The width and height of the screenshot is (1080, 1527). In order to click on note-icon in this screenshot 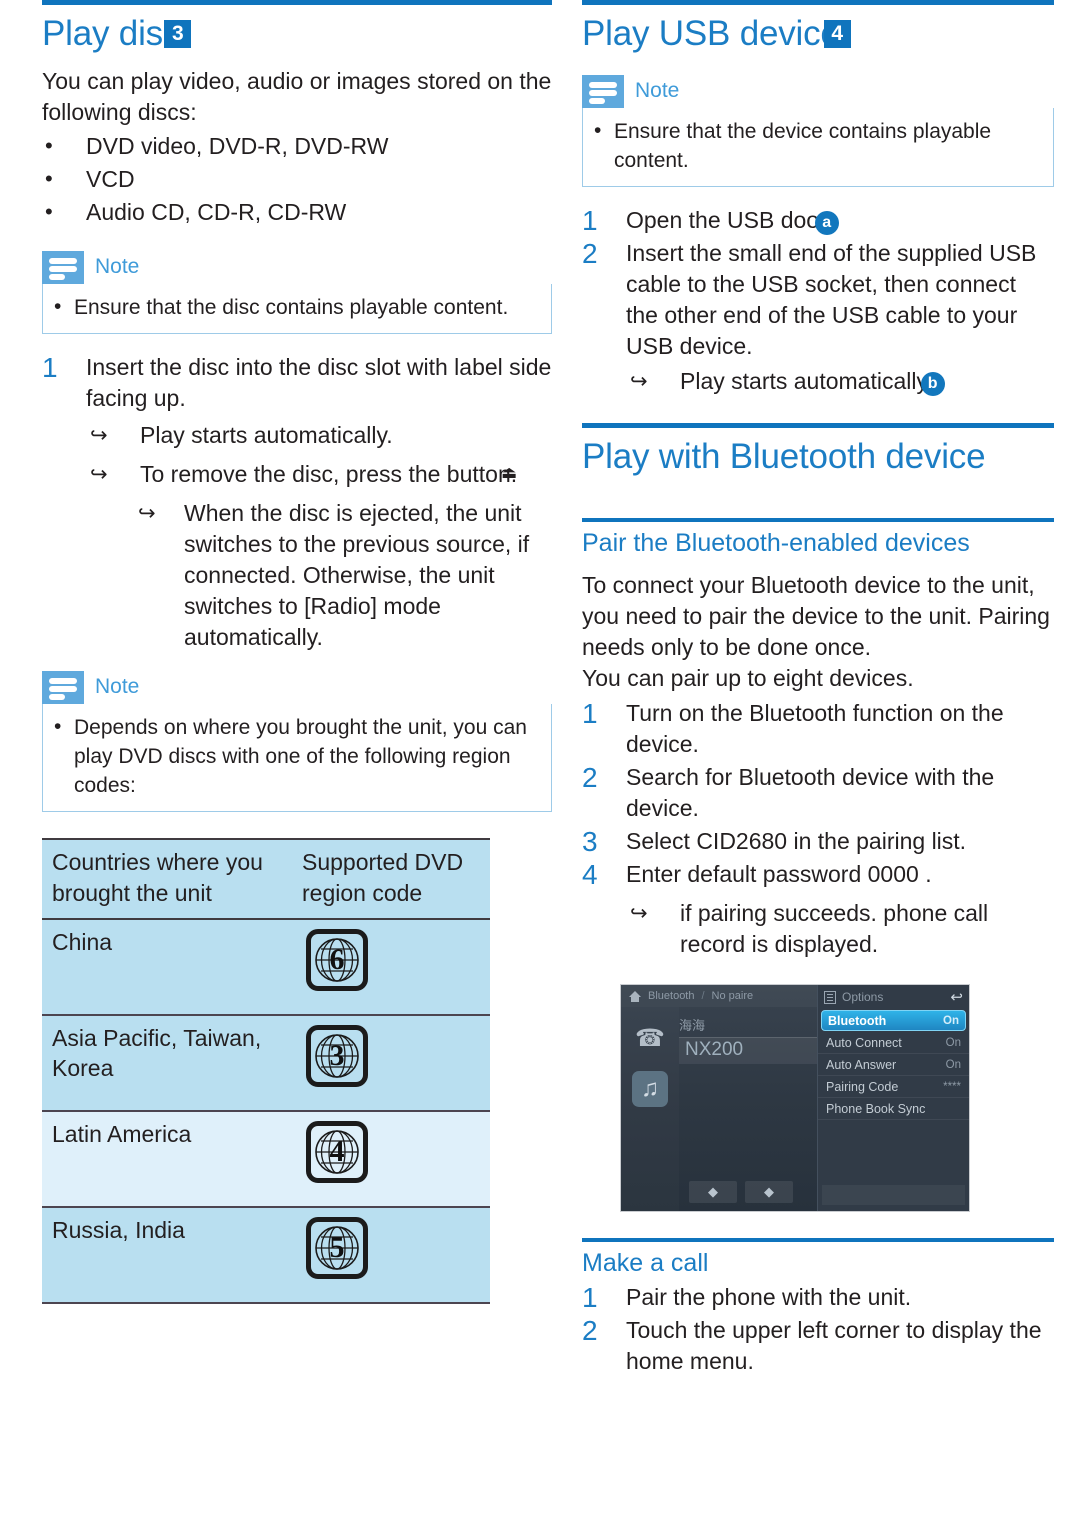, I will do `click(63, 687)`.